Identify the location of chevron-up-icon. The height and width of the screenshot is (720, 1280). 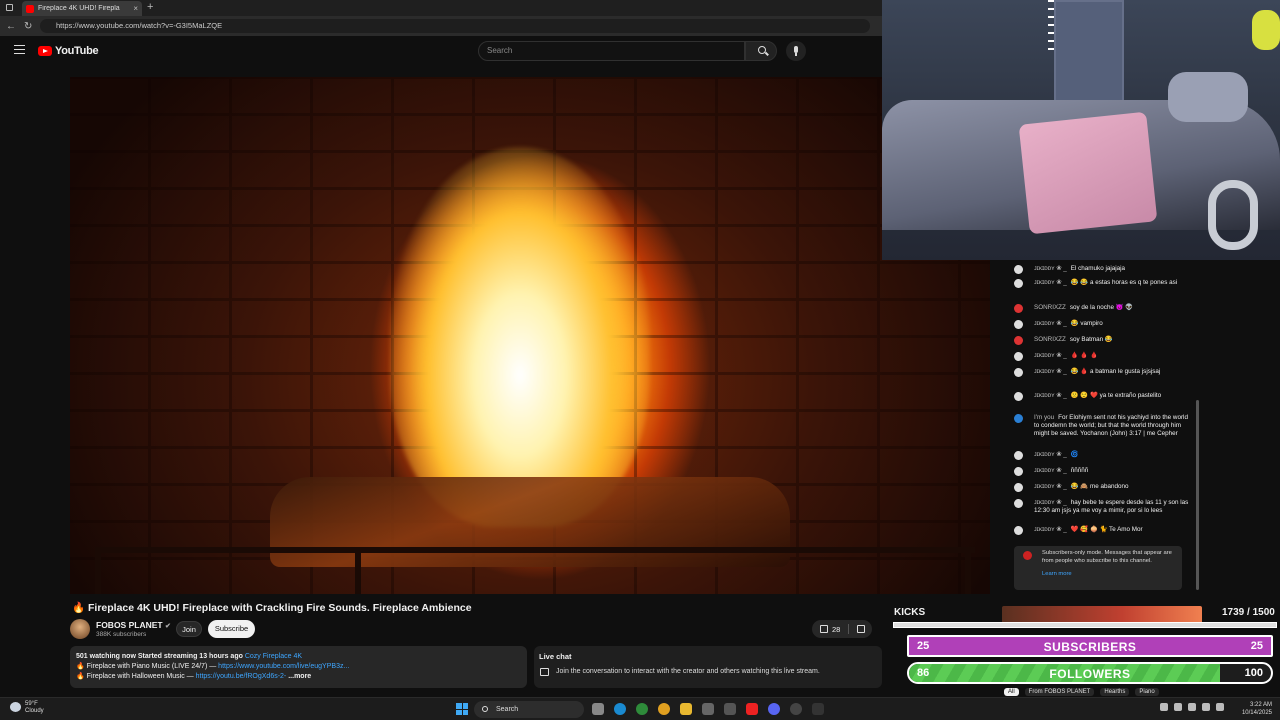
(1164, 707).